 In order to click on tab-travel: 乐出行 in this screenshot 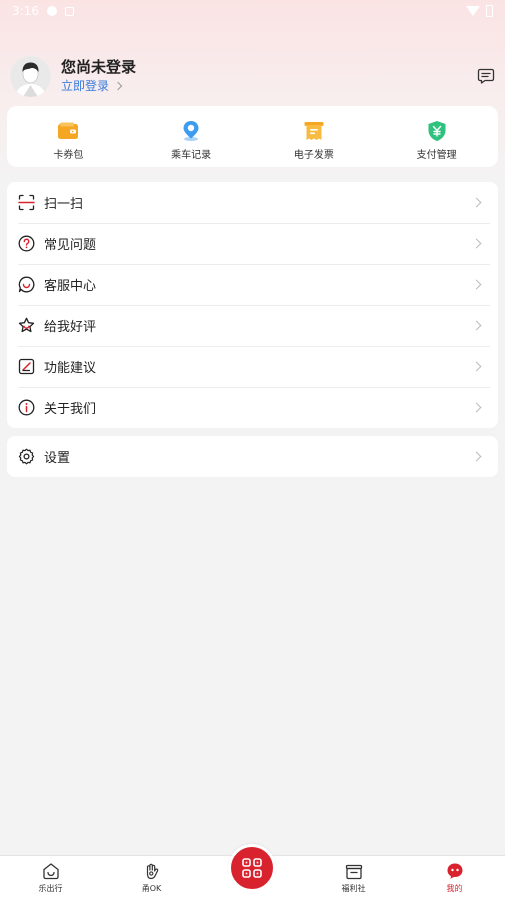, I will do `click(50, 877)`.